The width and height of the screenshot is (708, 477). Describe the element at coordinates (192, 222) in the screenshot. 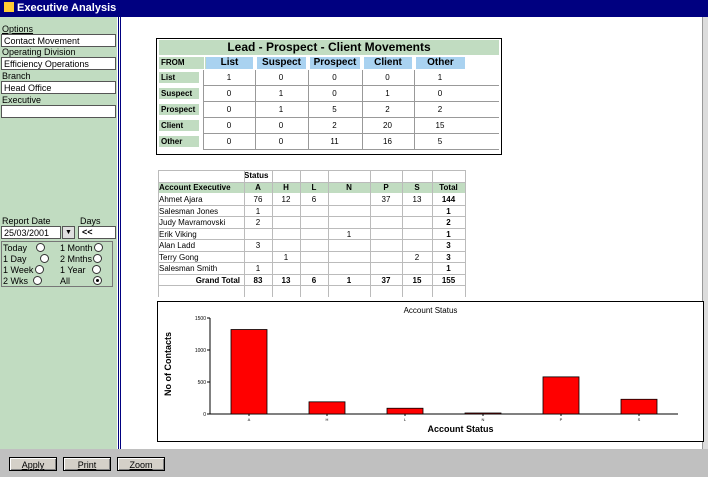

I see `executive-name: Judy Mavramovski` at that location.